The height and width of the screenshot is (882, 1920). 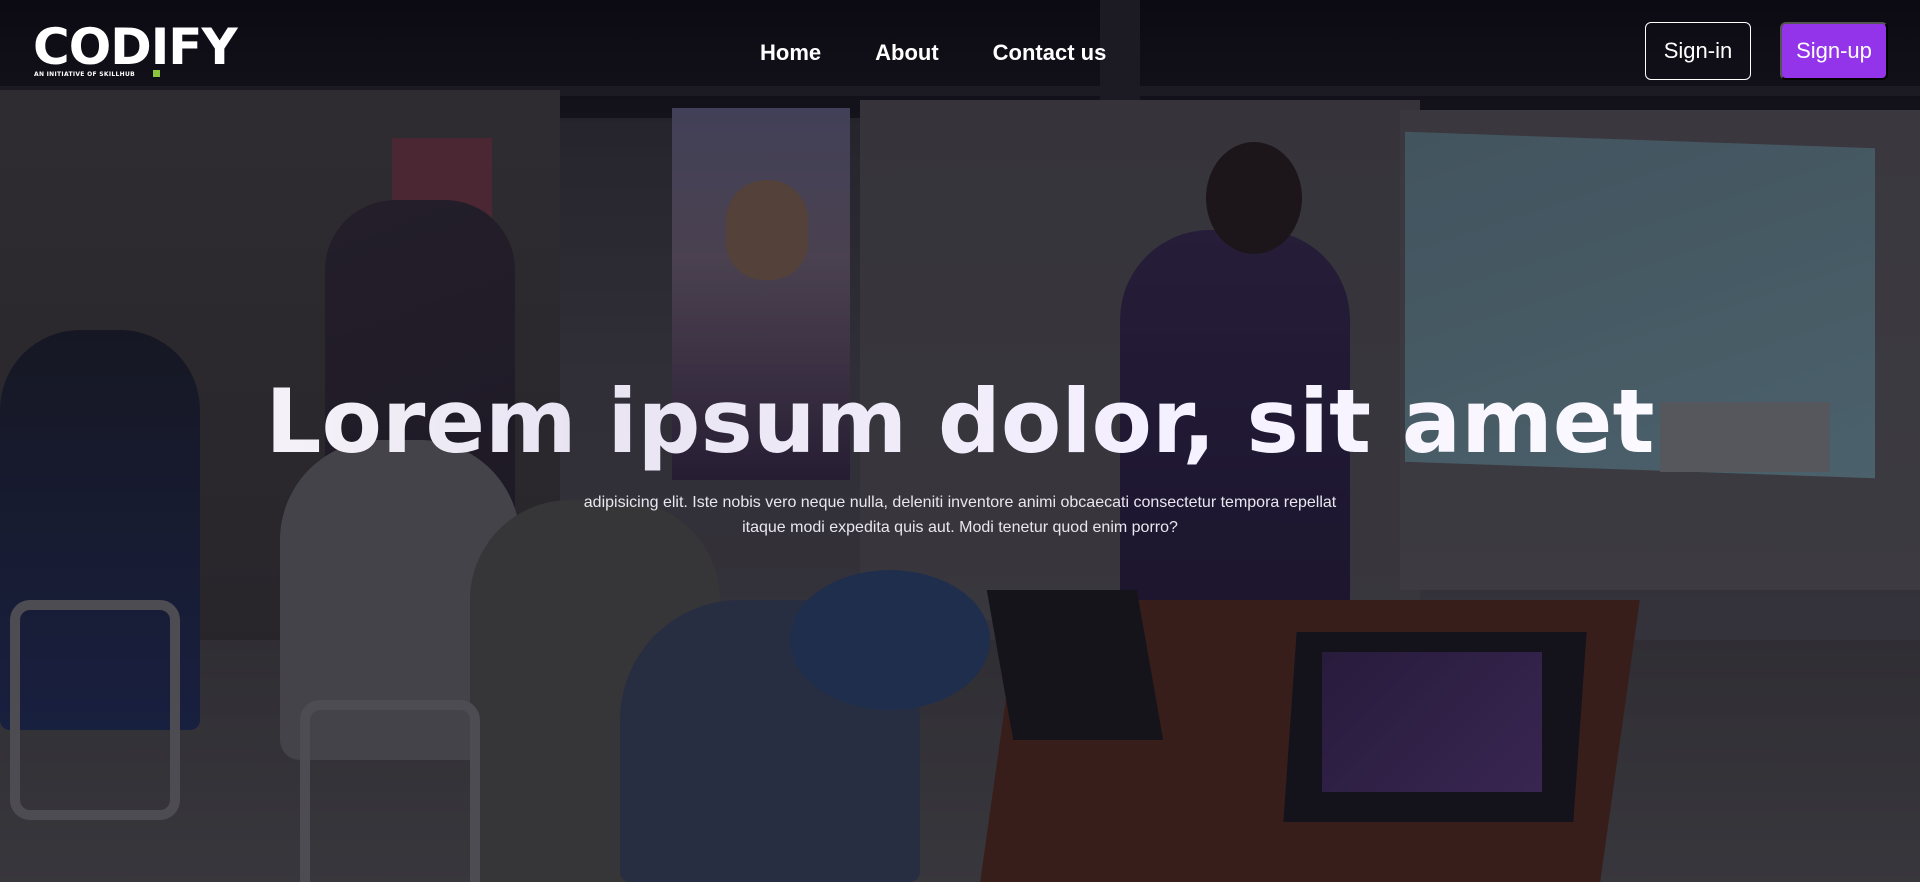 I want to click on nav-link-home: Home, so click(x=790, y=53).